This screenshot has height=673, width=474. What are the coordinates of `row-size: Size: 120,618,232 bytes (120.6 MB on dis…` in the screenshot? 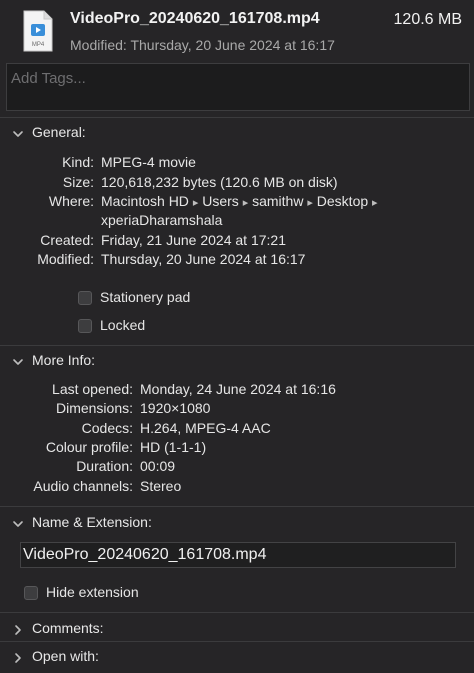 It's located at (237, 184).